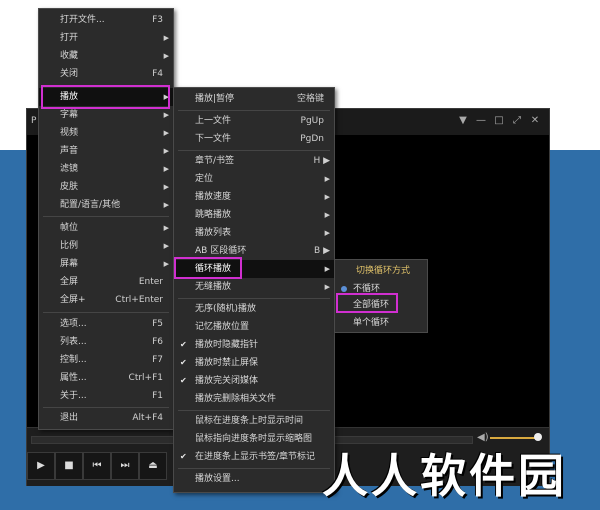 The height and width of the screenshot is (510, 600). What do you see at coordinates (106, 264) in the screenshot?
I see `menu-item-screen: 屏幕 ▶` at bounding box center [106, 264].